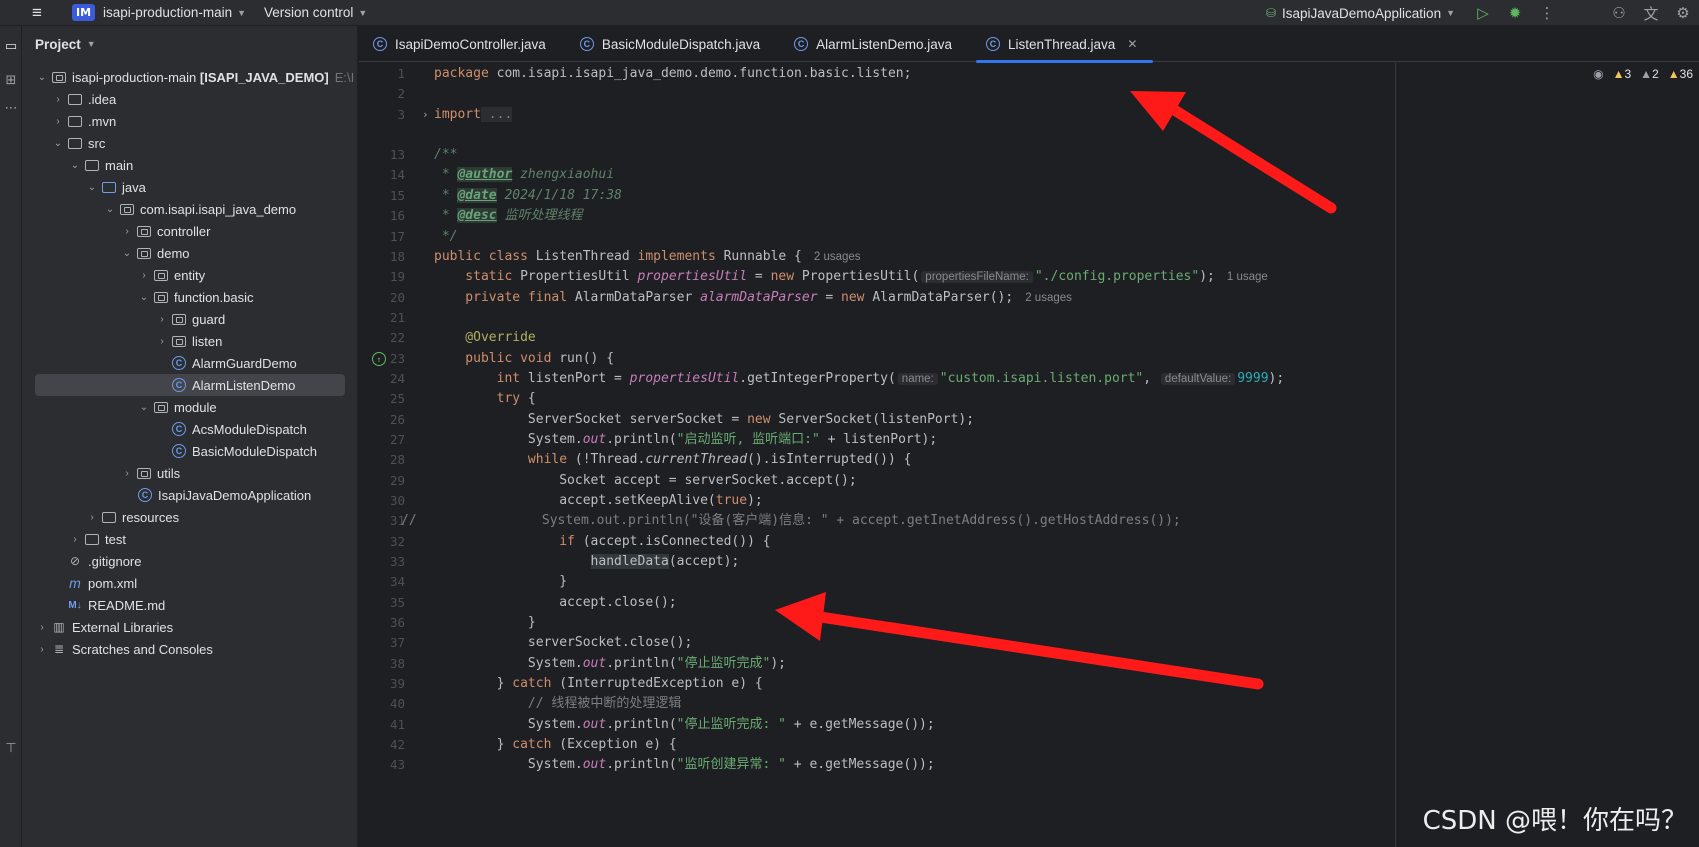 The image size is (1699, 847). What do you see at coordinates (731, 724) in the screenshot?
I see `code-token: "停止监听完成: "` at bounding box center [731, 724].